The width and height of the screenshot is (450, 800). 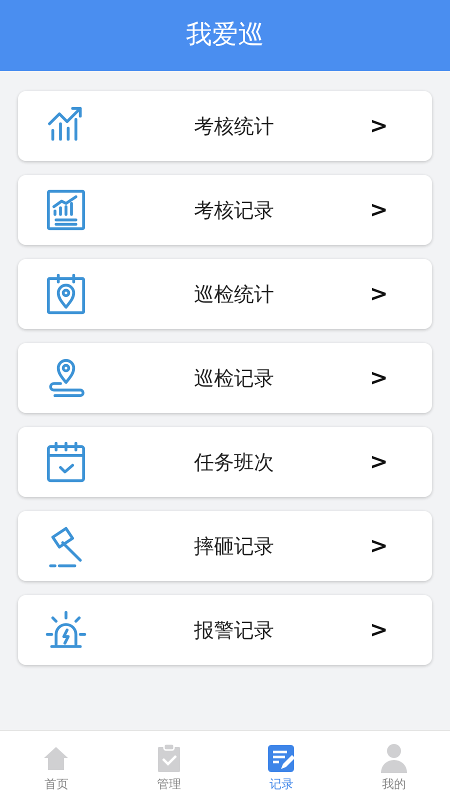 What do you see at coordinates (281, 765) in the screenshot?
I see `tab: 记录` at bounding box center [281, 765].